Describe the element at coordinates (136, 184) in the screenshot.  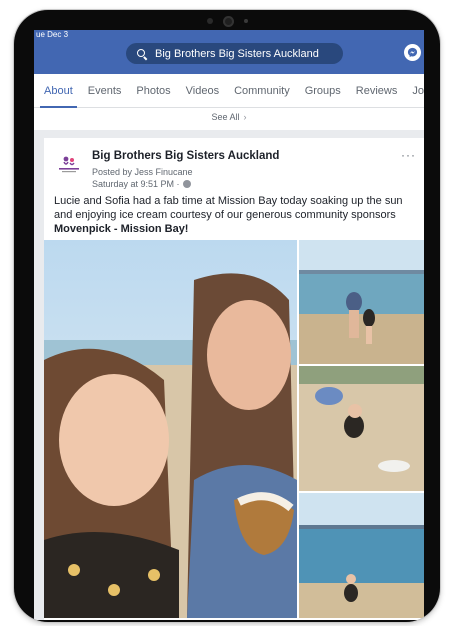
I see `post-time-text: Saturday at 9:51 PM ·` at that location.